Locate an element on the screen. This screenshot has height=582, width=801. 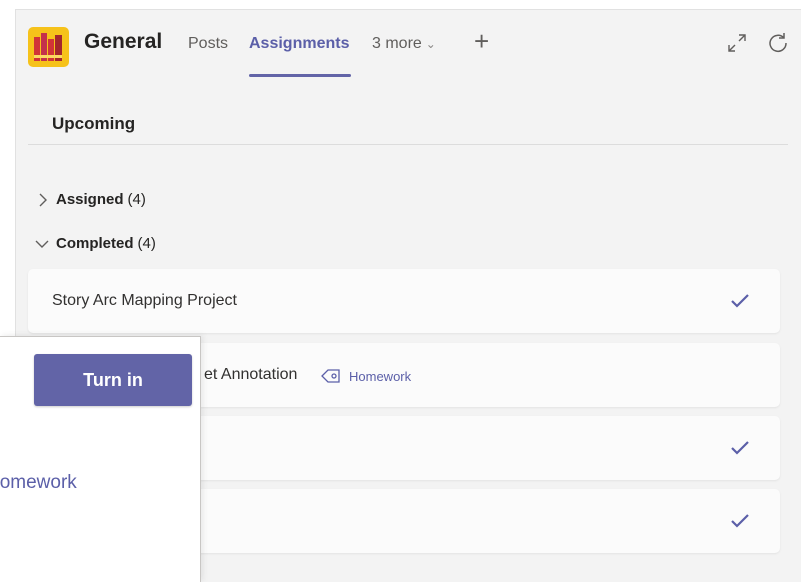
tab-assignments: Assignments is located at coordinates (299, 44).